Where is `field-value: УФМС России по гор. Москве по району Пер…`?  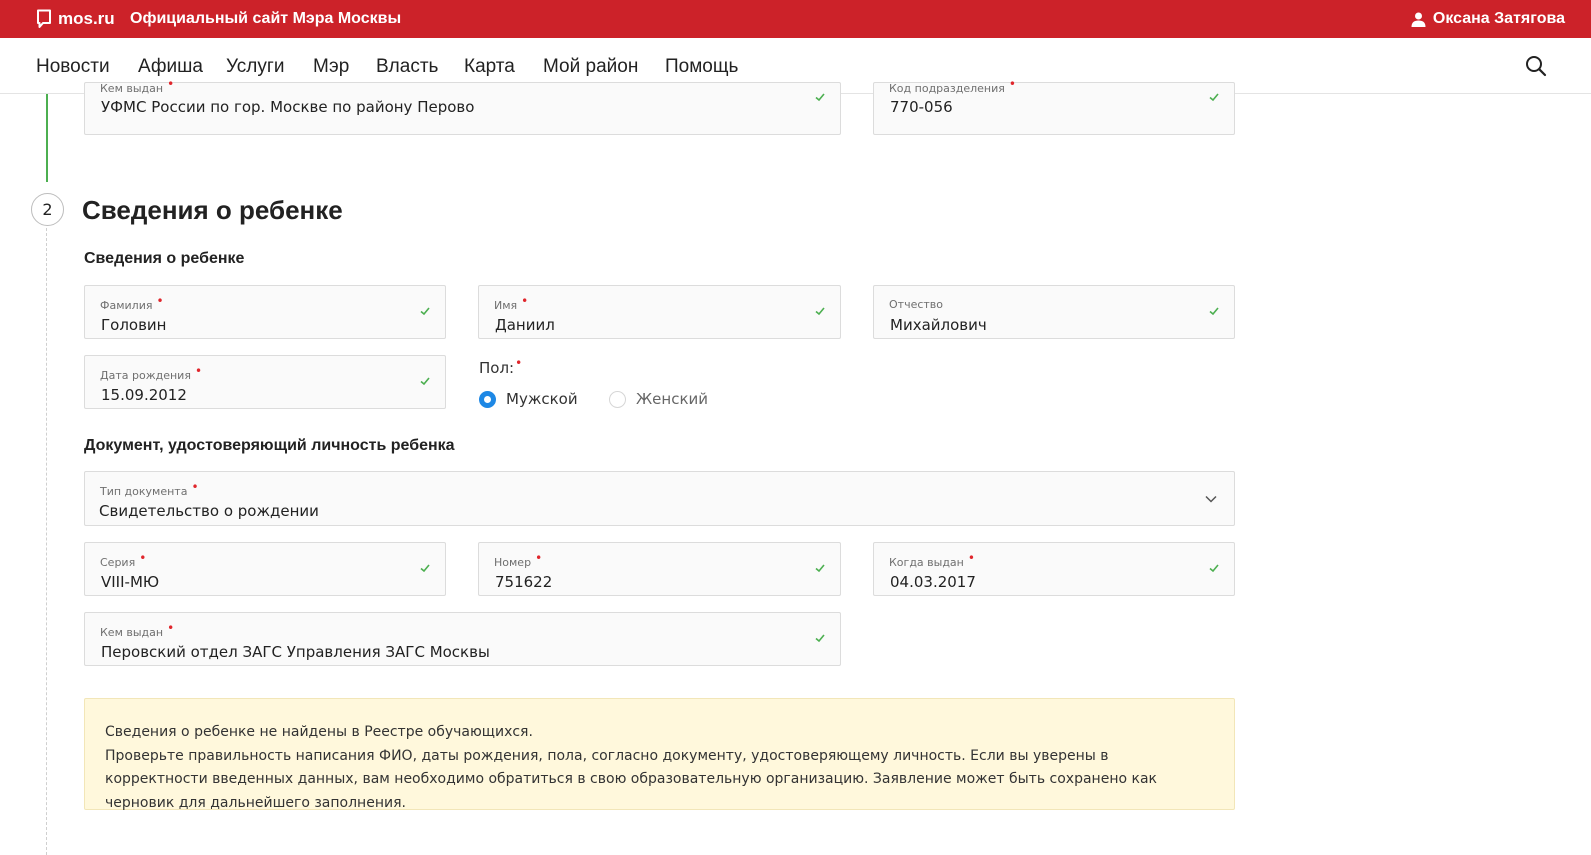
field-value: УФМС России по гор. Москве по району Пер… is located at coordinates (288, 107).